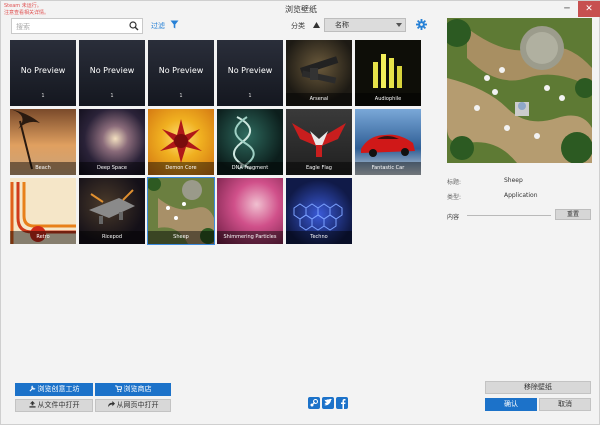 This screenshot has width=600, height=425. What do you see at coordinates (513, 180) in the screenshot?
I see `title-field-value: Sheep` at bounding box center [513, 180].